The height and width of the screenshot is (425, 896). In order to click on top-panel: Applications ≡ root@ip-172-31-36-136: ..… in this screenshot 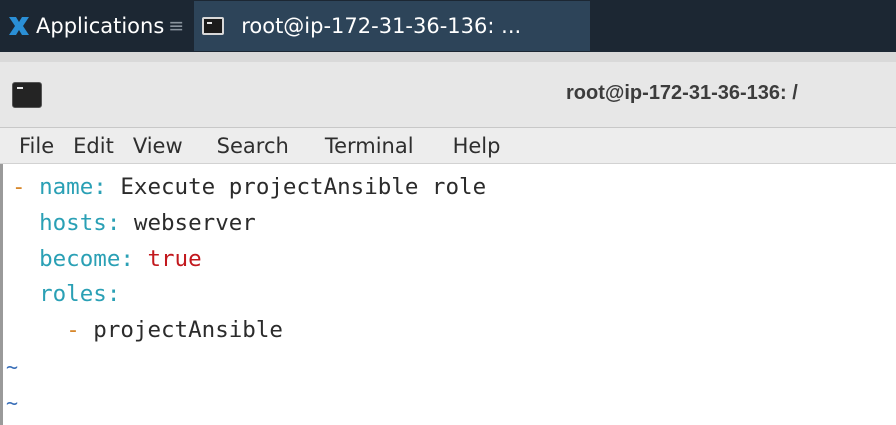, I will do `click(448, 26)`.